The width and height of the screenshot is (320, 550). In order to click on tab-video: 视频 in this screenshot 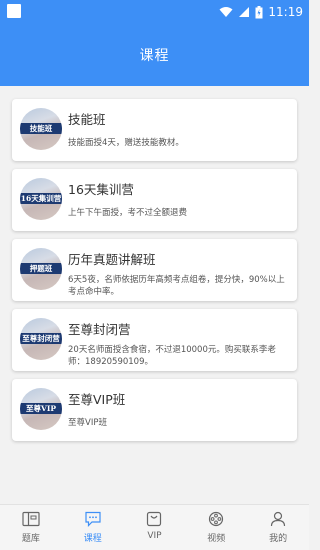, I will do `click(216, 527)`.